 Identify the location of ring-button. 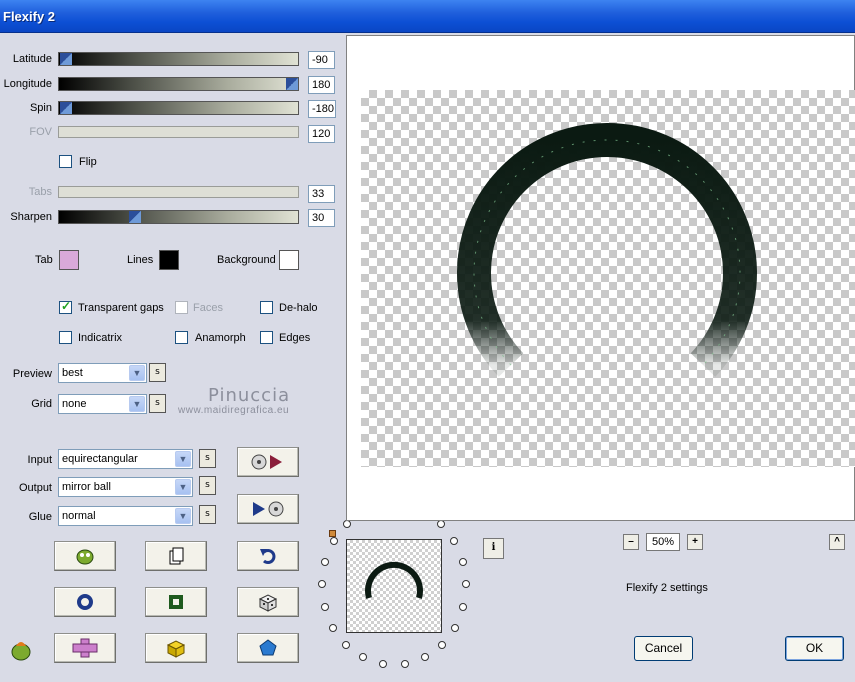
(85, 602).